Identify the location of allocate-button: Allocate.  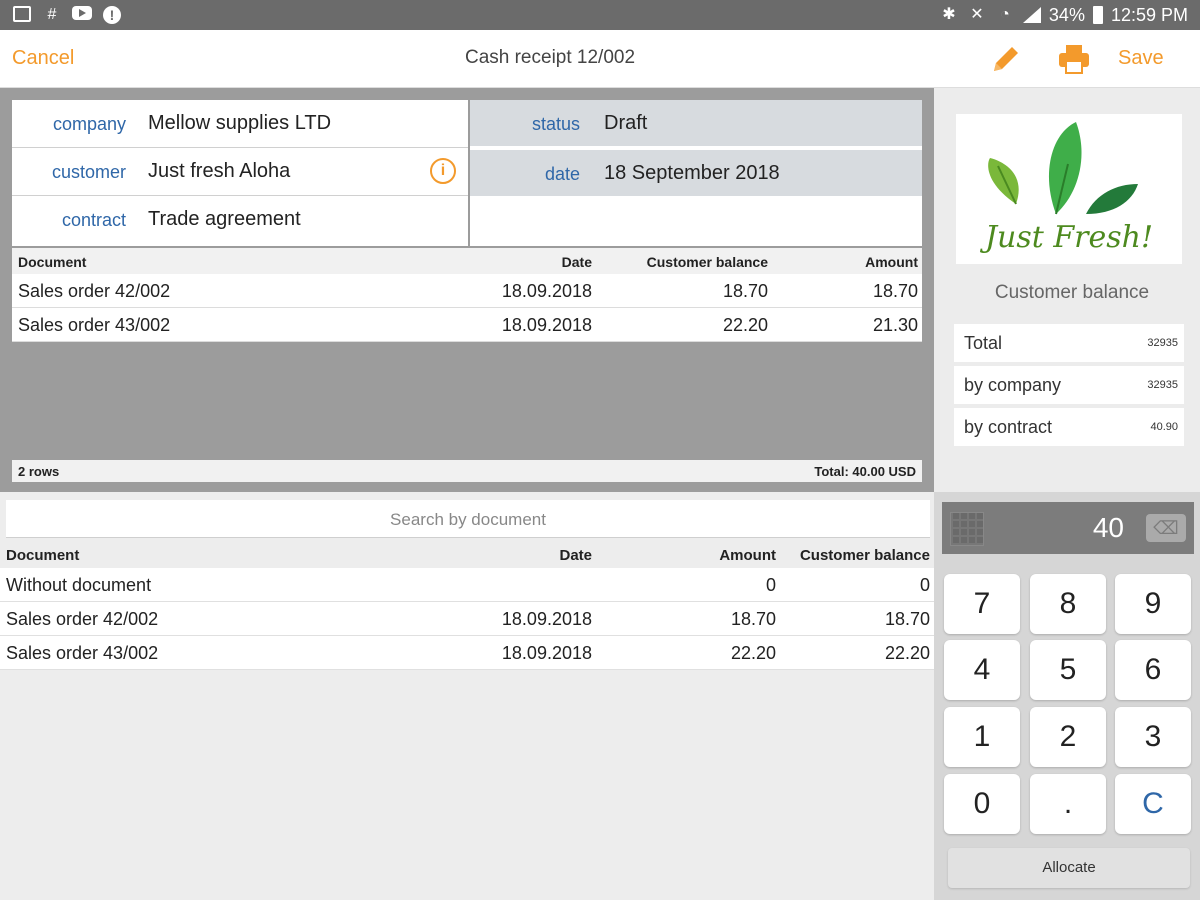
(1069, 868).